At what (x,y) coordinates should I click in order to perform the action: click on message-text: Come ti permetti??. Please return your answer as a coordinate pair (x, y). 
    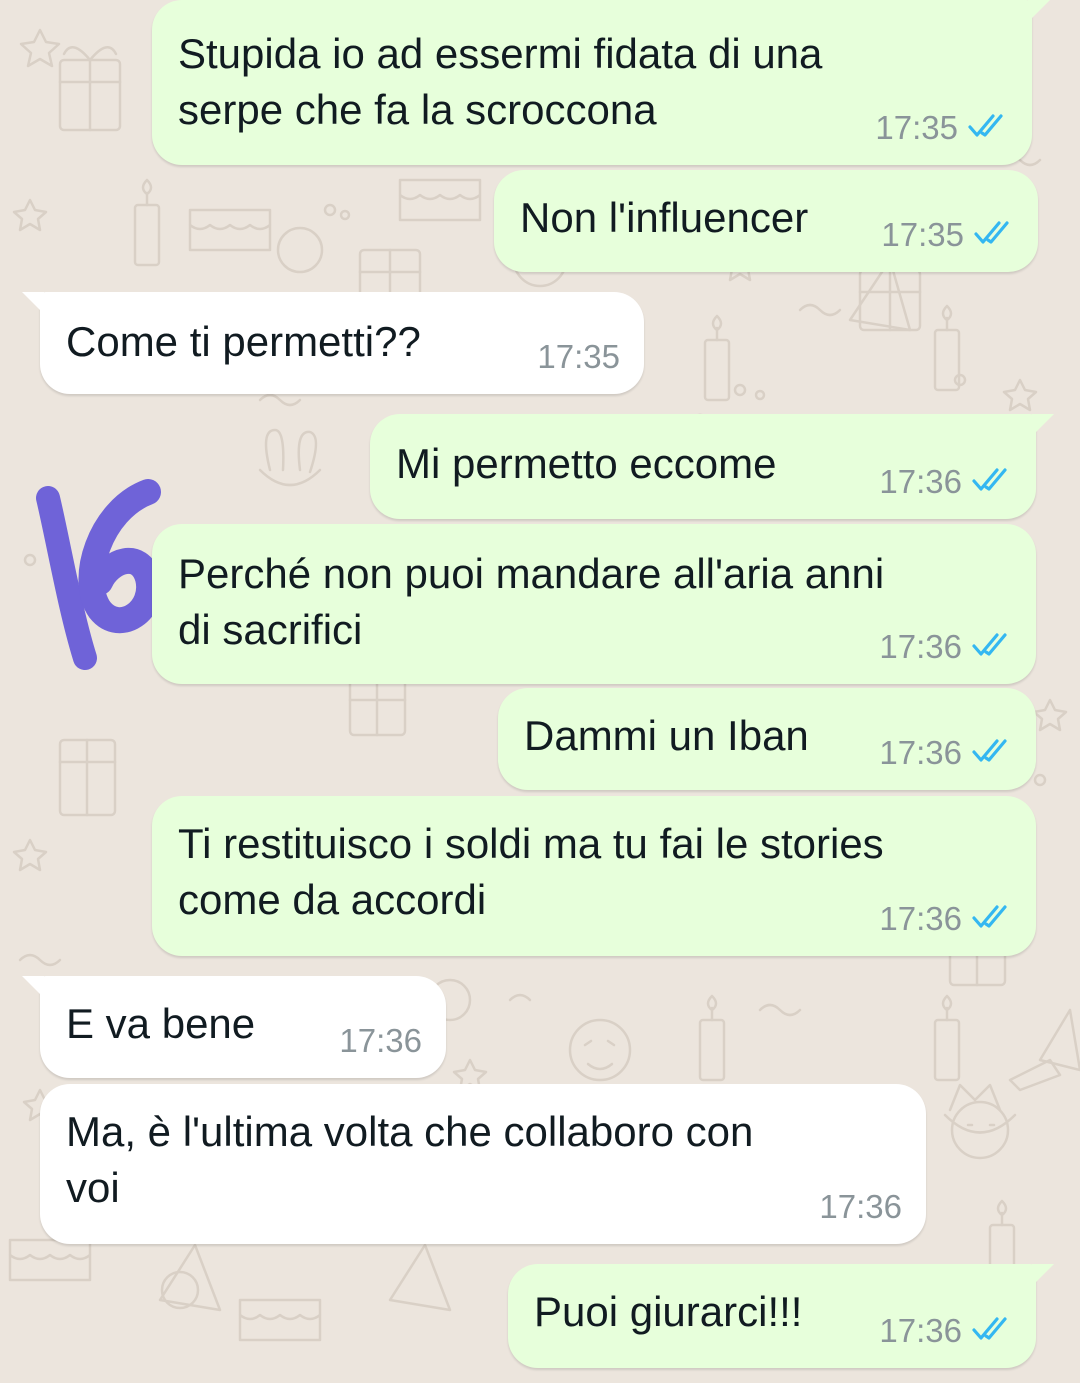
    Looking at the image, I should click on (243, 341).